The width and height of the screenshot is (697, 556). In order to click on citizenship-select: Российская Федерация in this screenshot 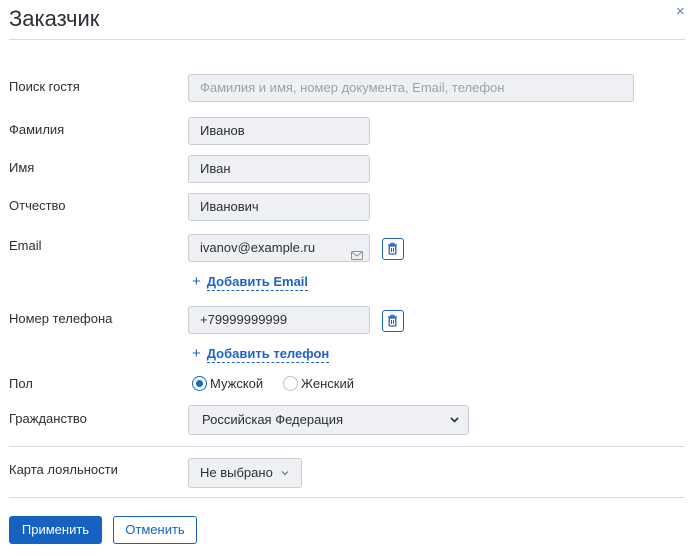, I will do `click(328, 420)`.